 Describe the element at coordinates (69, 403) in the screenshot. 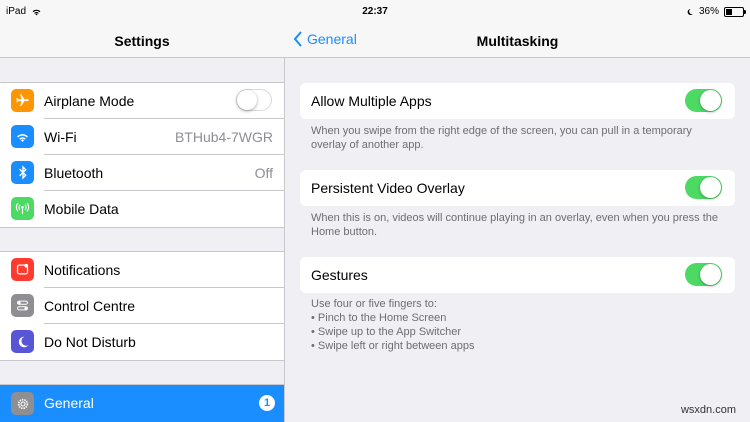

I see `sidebar-item-label: General` at that location.